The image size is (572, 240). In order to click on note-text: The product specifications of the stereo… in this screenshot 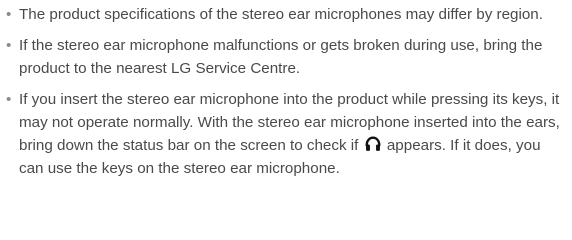, I will do `click(281, 14)`.